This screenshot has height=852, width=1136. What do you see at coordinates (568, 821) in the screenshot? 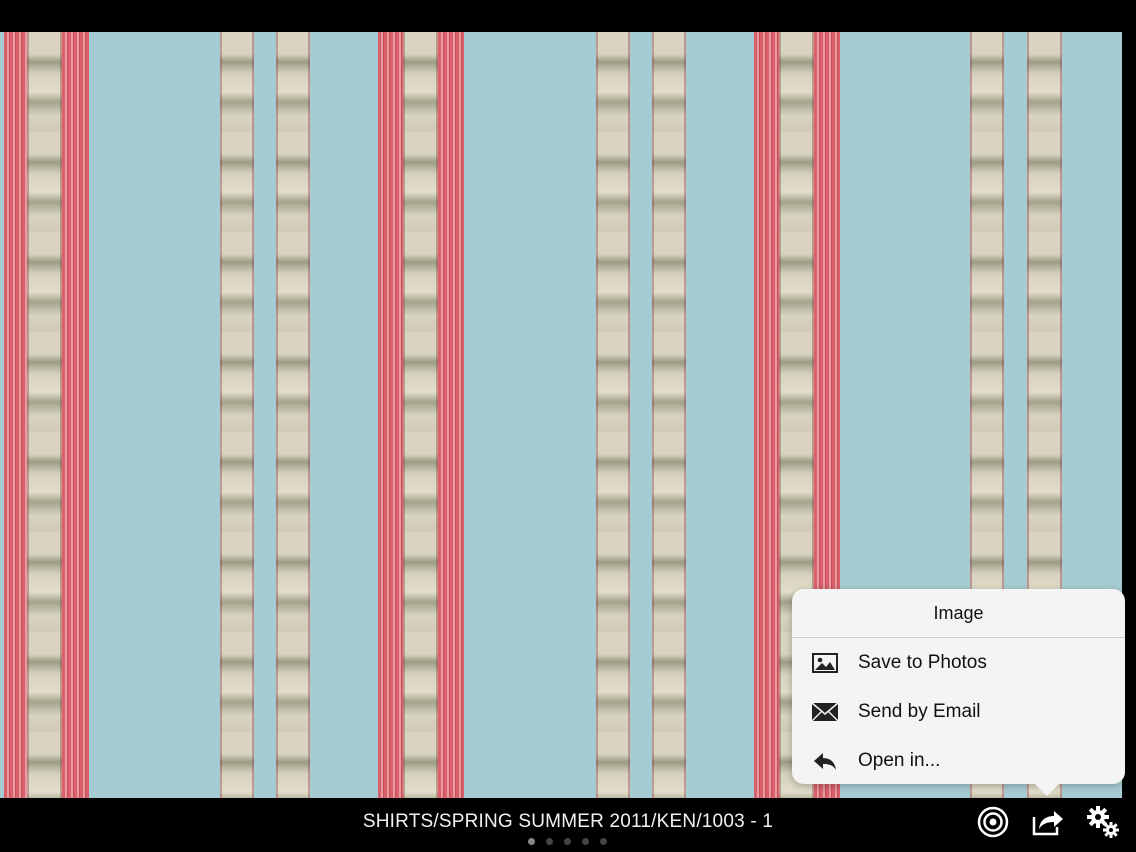
I see `image-caption: SHIRTS/SPRING SUMMER 2011/KEN/1003 - 1` at bounding box center [568, 821].